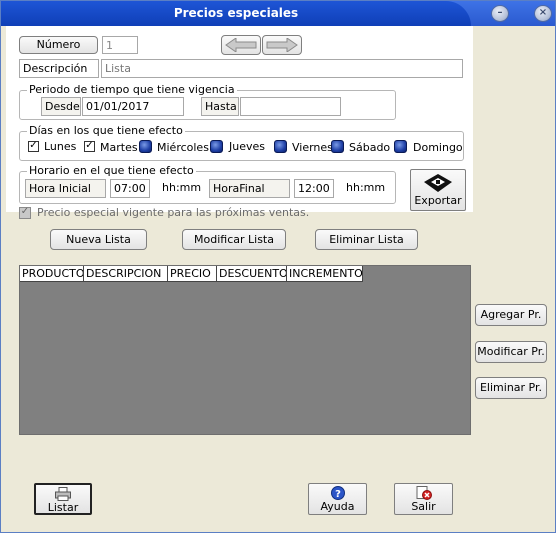 This screenshot has width=556, height=533. Describe the element at coordinates (126, 274) in the screenshot. I see `column-header-descripcion: DESCRIPCION` at that location.